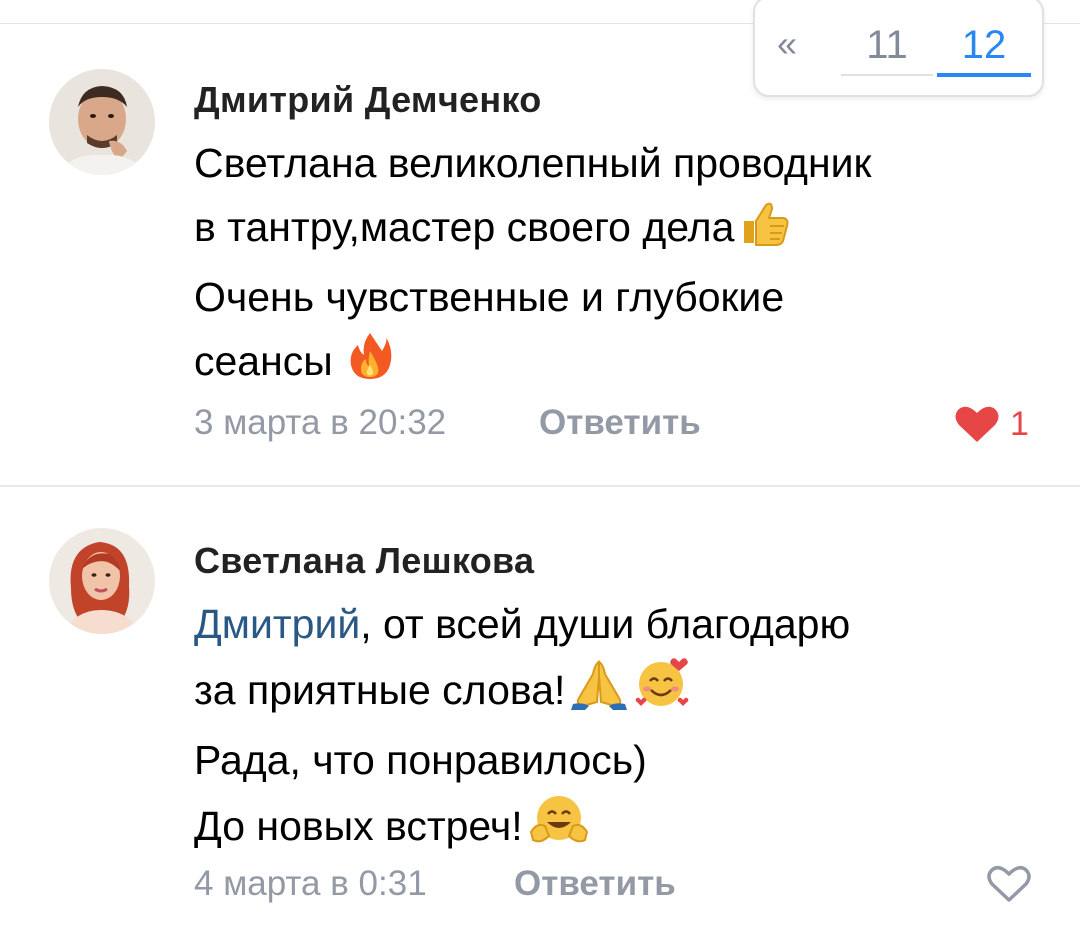 The width and height of the screenshot is (1080, 935). What do you see at coordinates (1019, 423) in the screenshot?
I see `like-count: 1` at bounding box center [1019, 423].